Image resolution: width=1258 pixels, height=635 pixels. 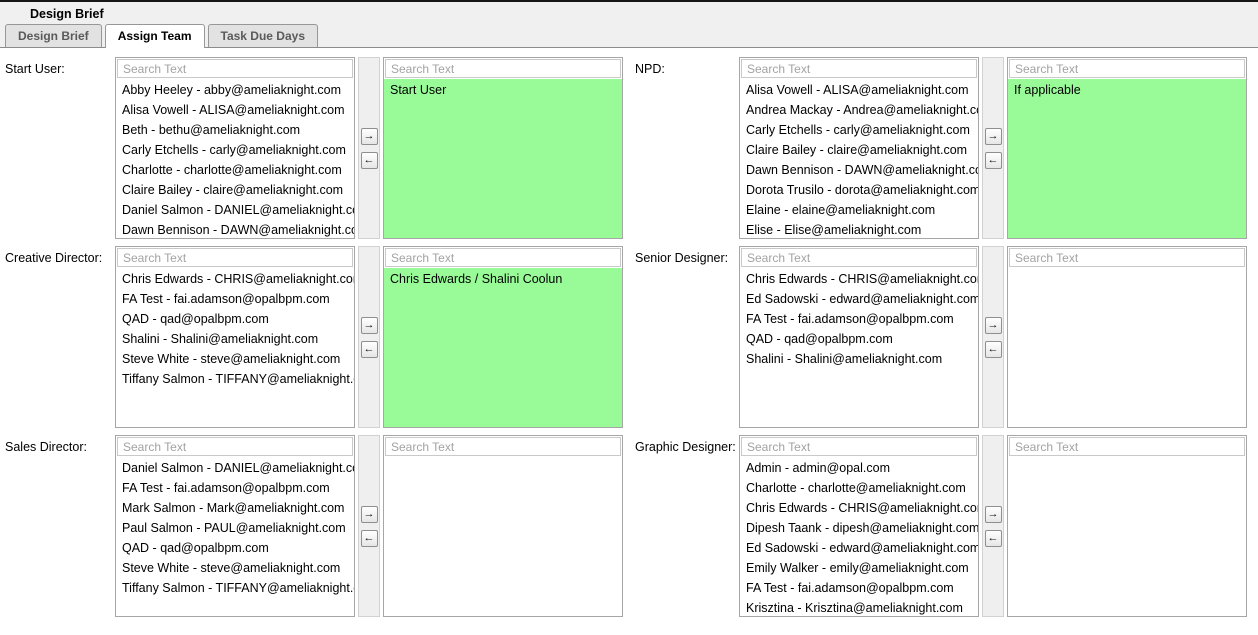 I want to click on selected-item: If applicable, so click(x=1127, y=90).